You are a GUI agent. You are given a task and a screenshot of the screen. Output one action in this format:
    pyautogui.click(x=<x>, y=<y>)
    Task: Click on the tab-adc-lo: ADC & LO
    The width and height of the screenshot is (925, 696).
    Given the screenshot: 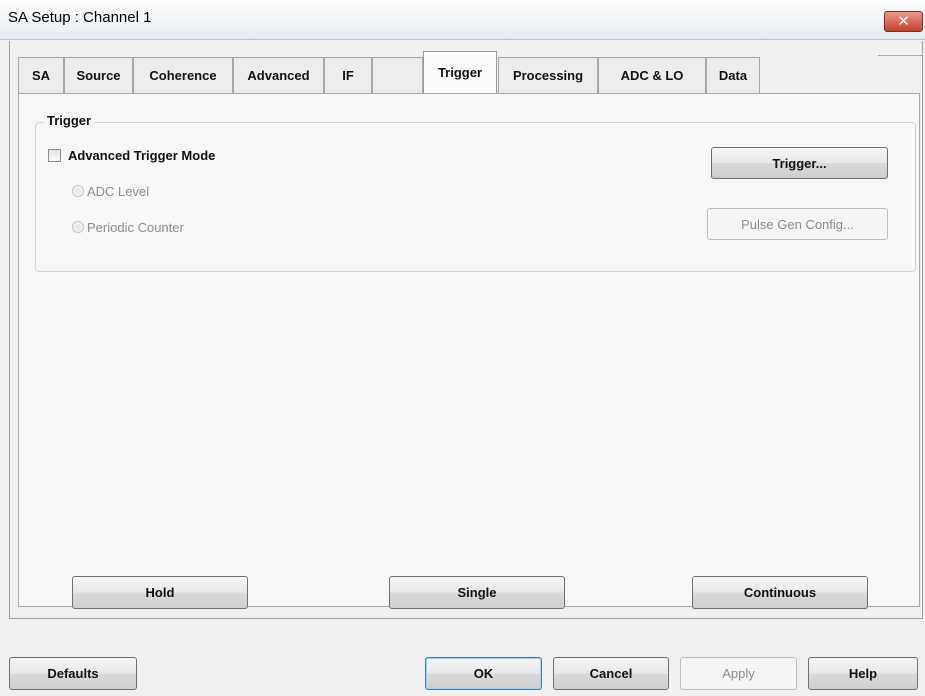 What is the action you would take?
    pyautogui.click(x=652, y=75)
    